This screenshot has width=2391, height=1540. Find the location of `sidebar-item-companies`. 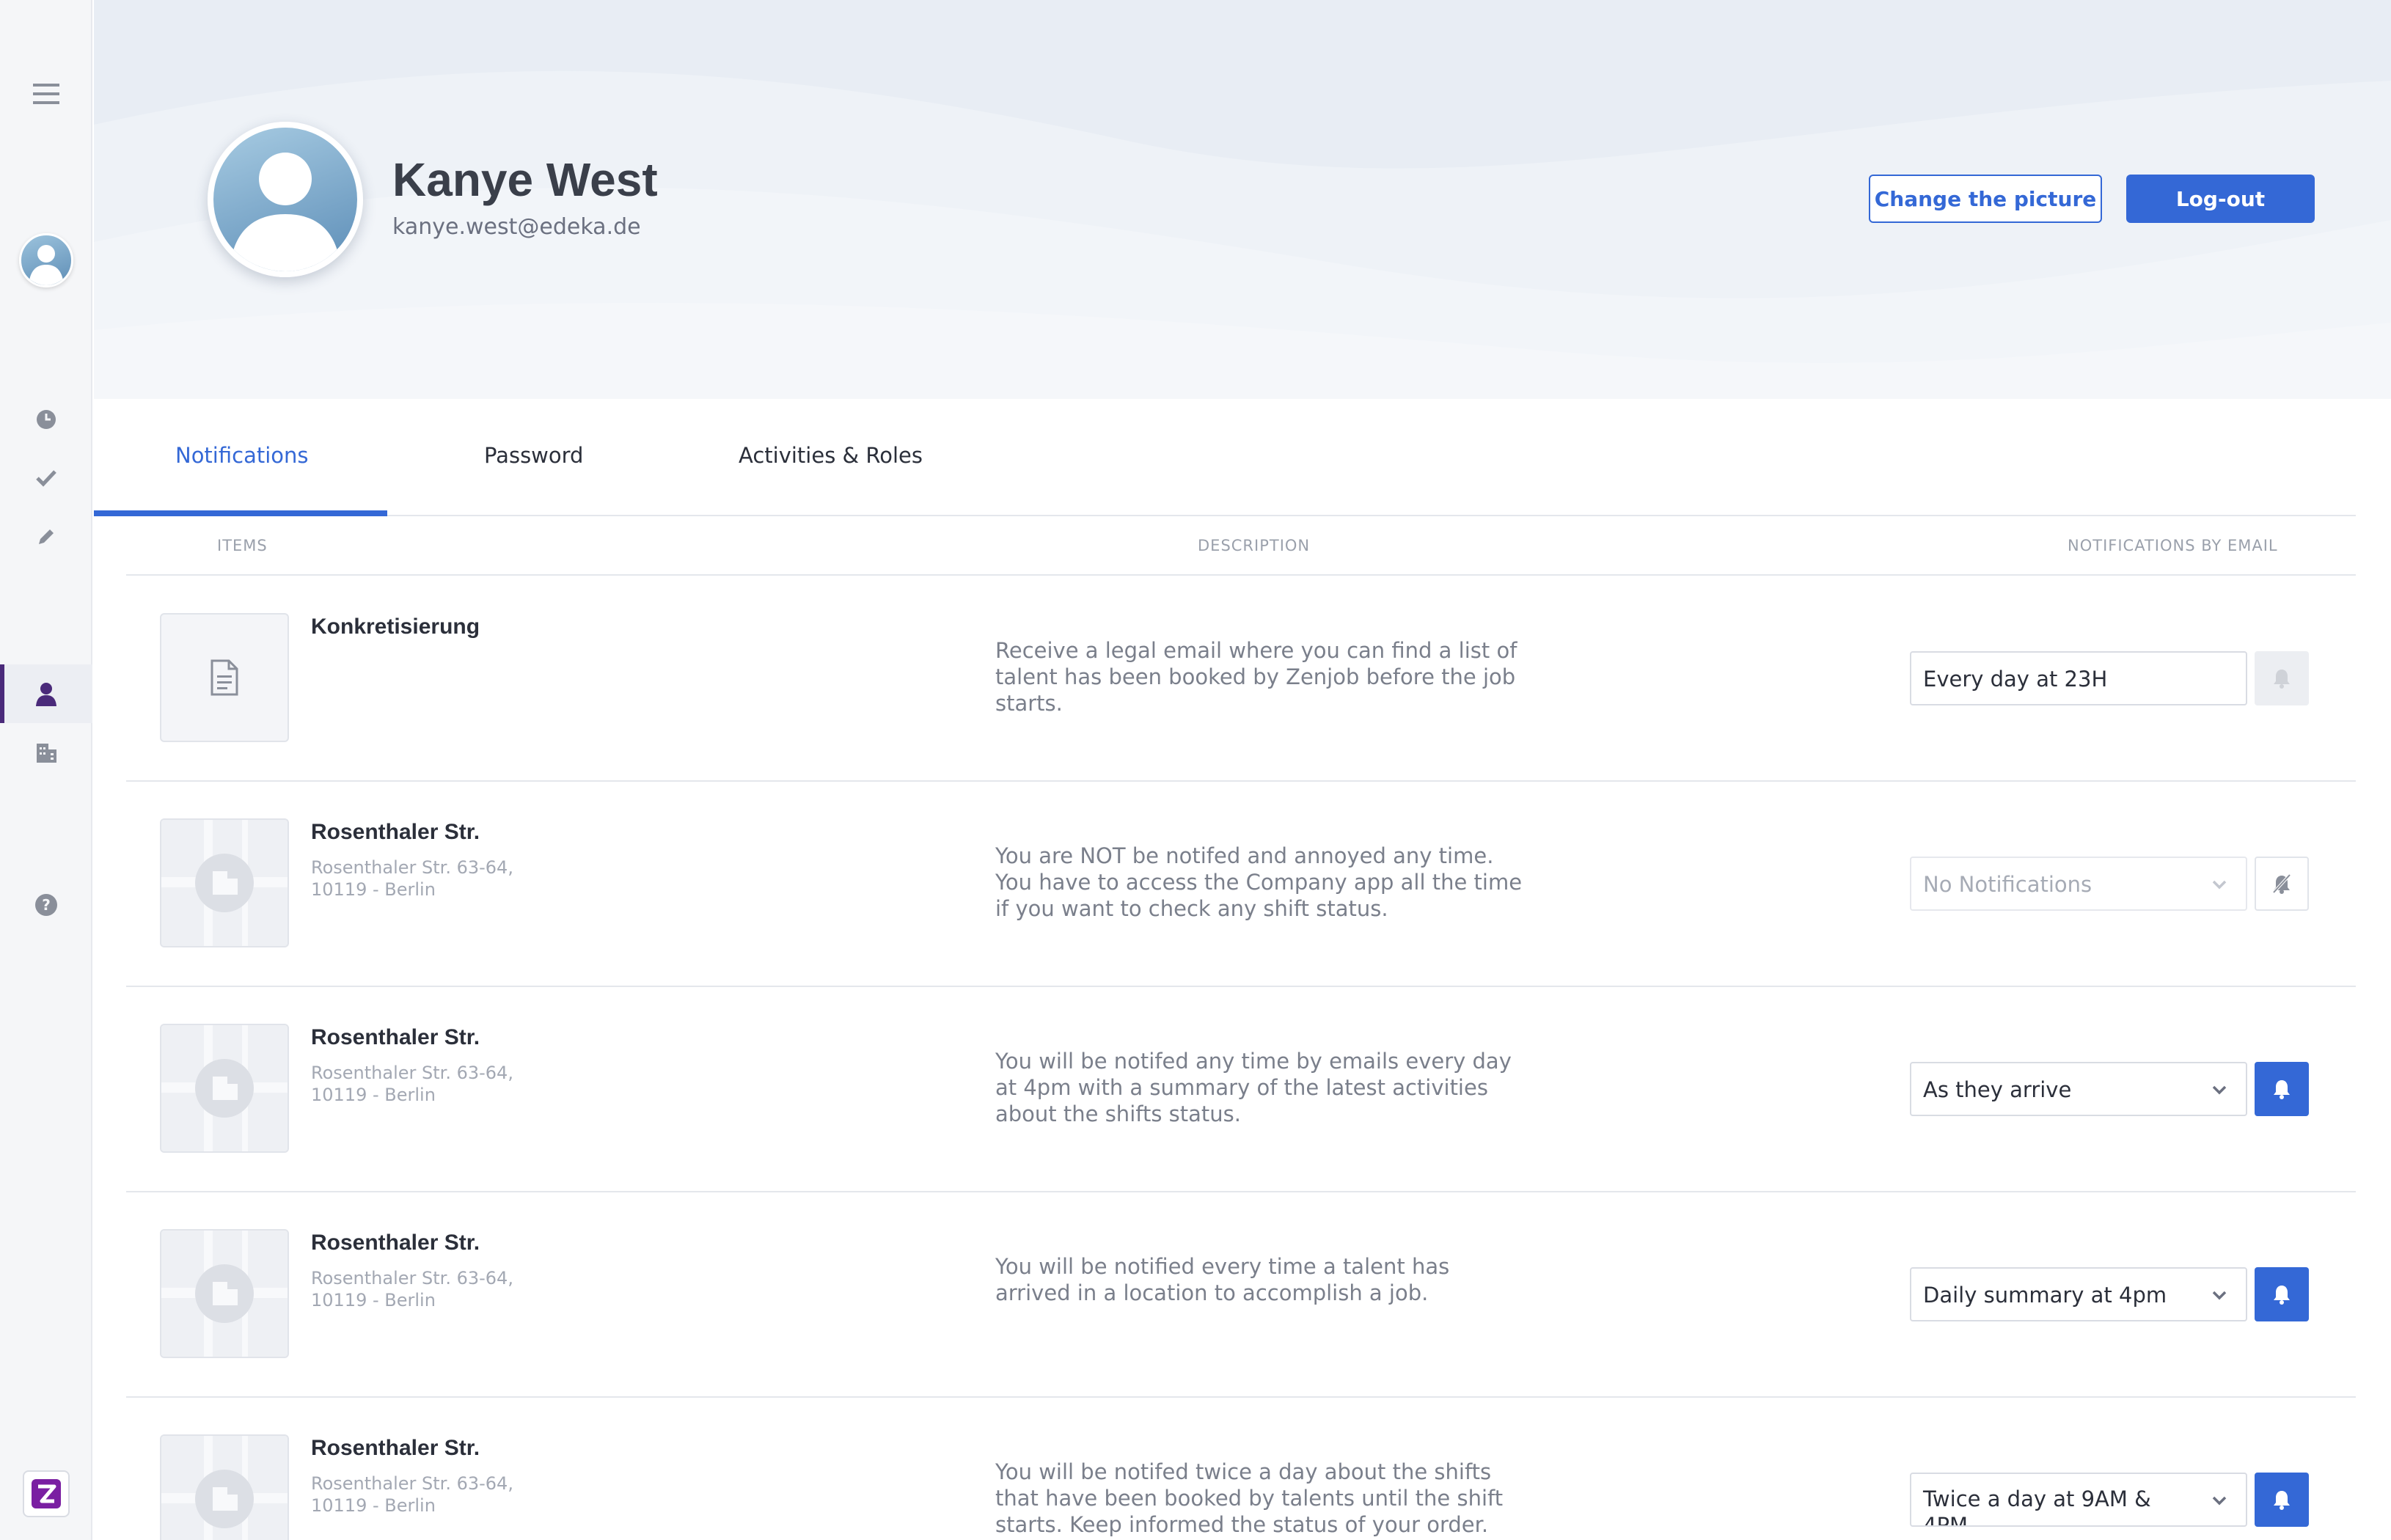

sidebar-item-companies is located at coordinates (46, 752).